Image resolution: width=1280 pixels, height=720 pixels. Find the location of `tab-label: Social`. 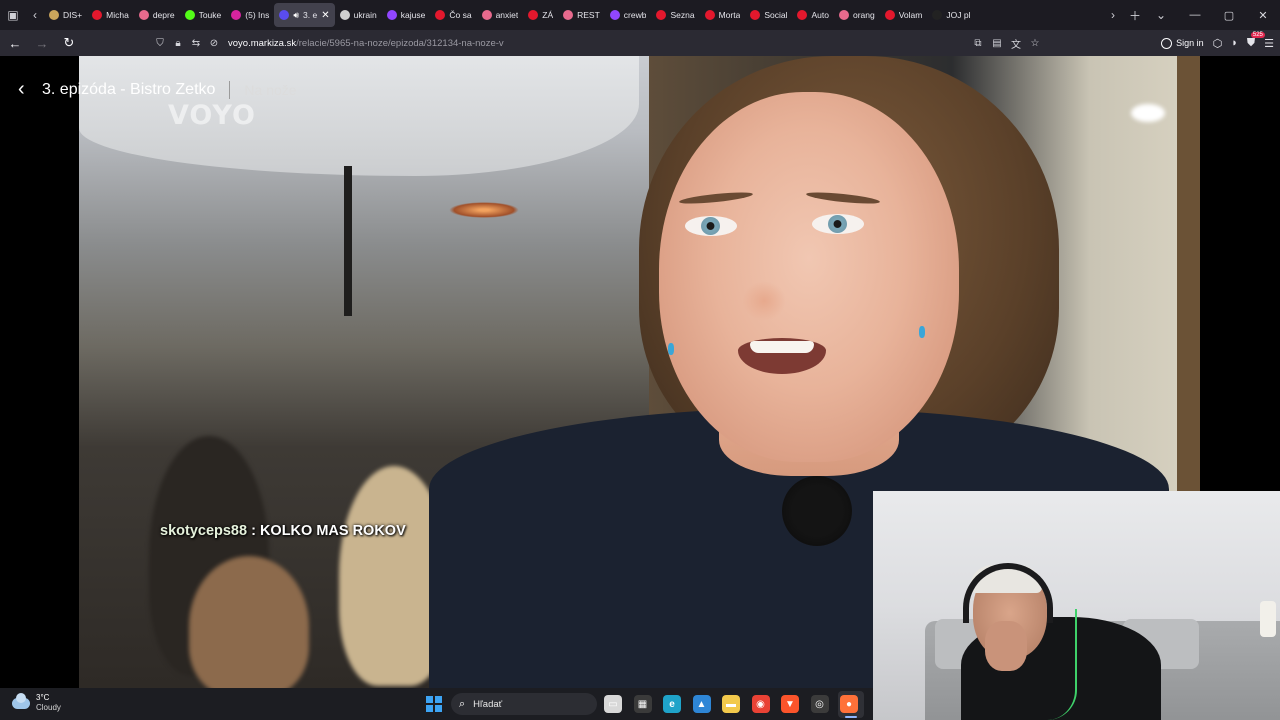

tab-label: Social is located at coordinates (776, 15).